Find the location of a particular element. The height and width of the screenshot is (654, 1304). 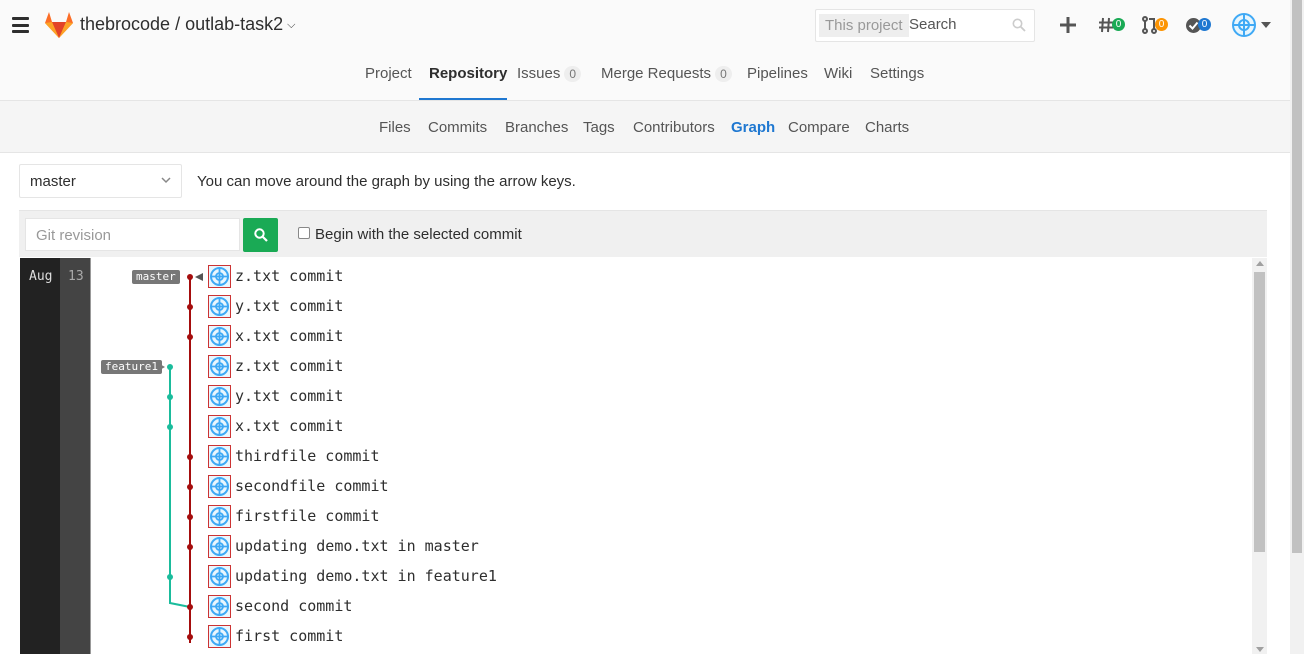

subtab-tags: Tags is located at coordinates (599, 127).